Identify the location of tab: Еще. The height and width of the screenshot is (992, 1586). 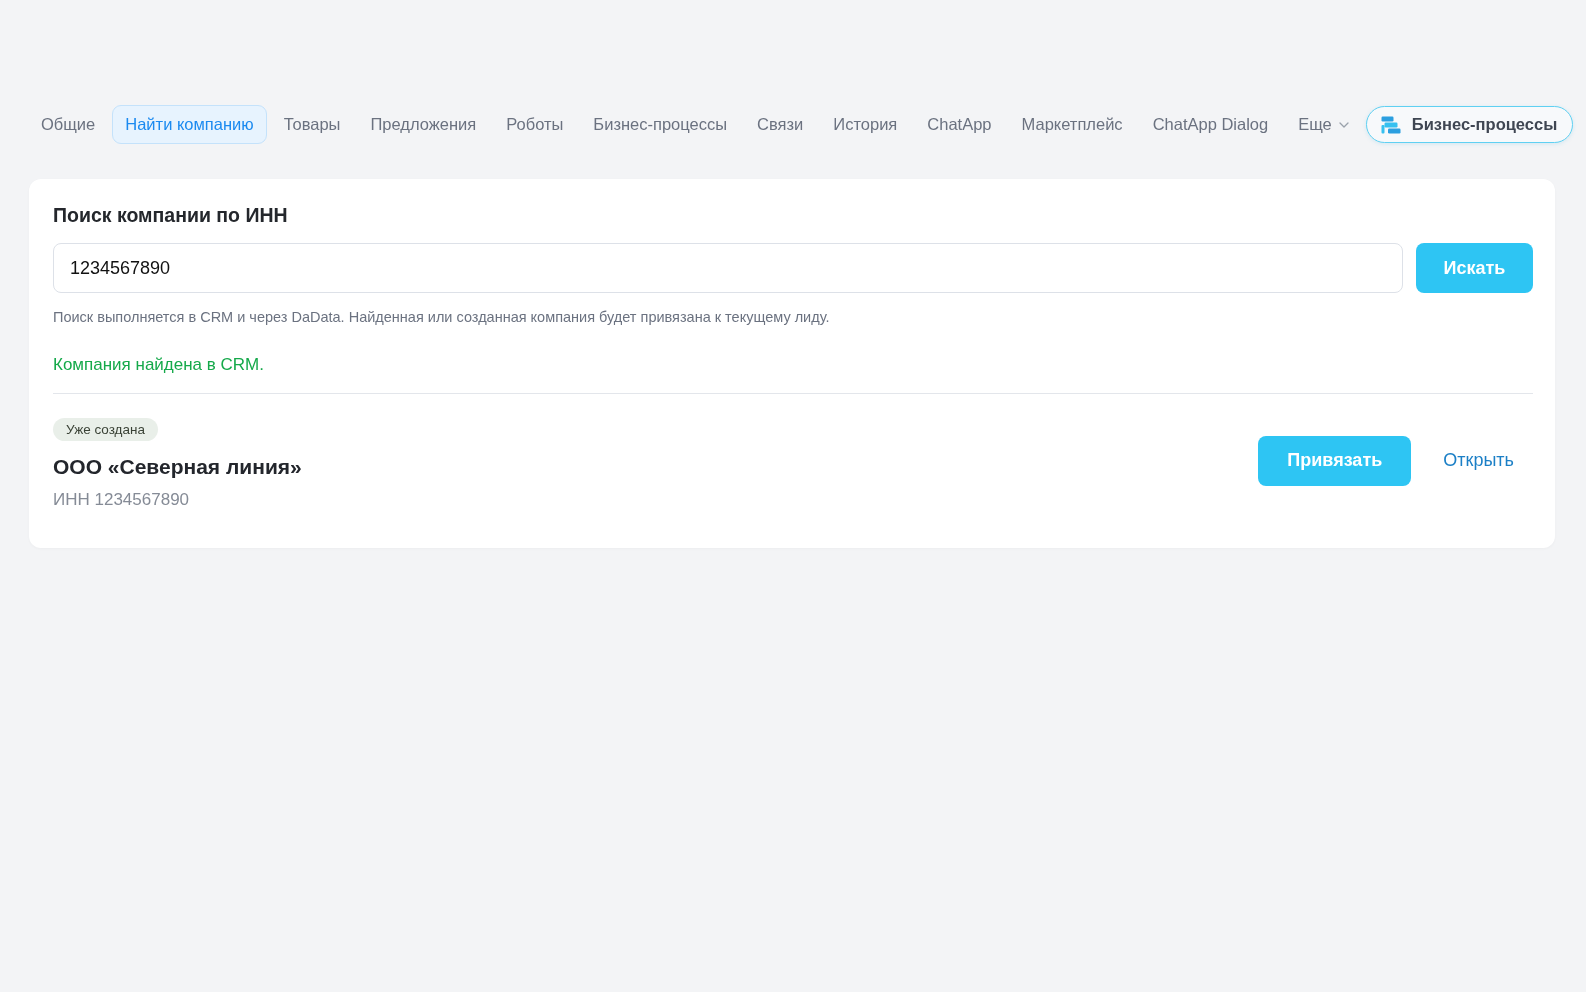
(1323, 124).